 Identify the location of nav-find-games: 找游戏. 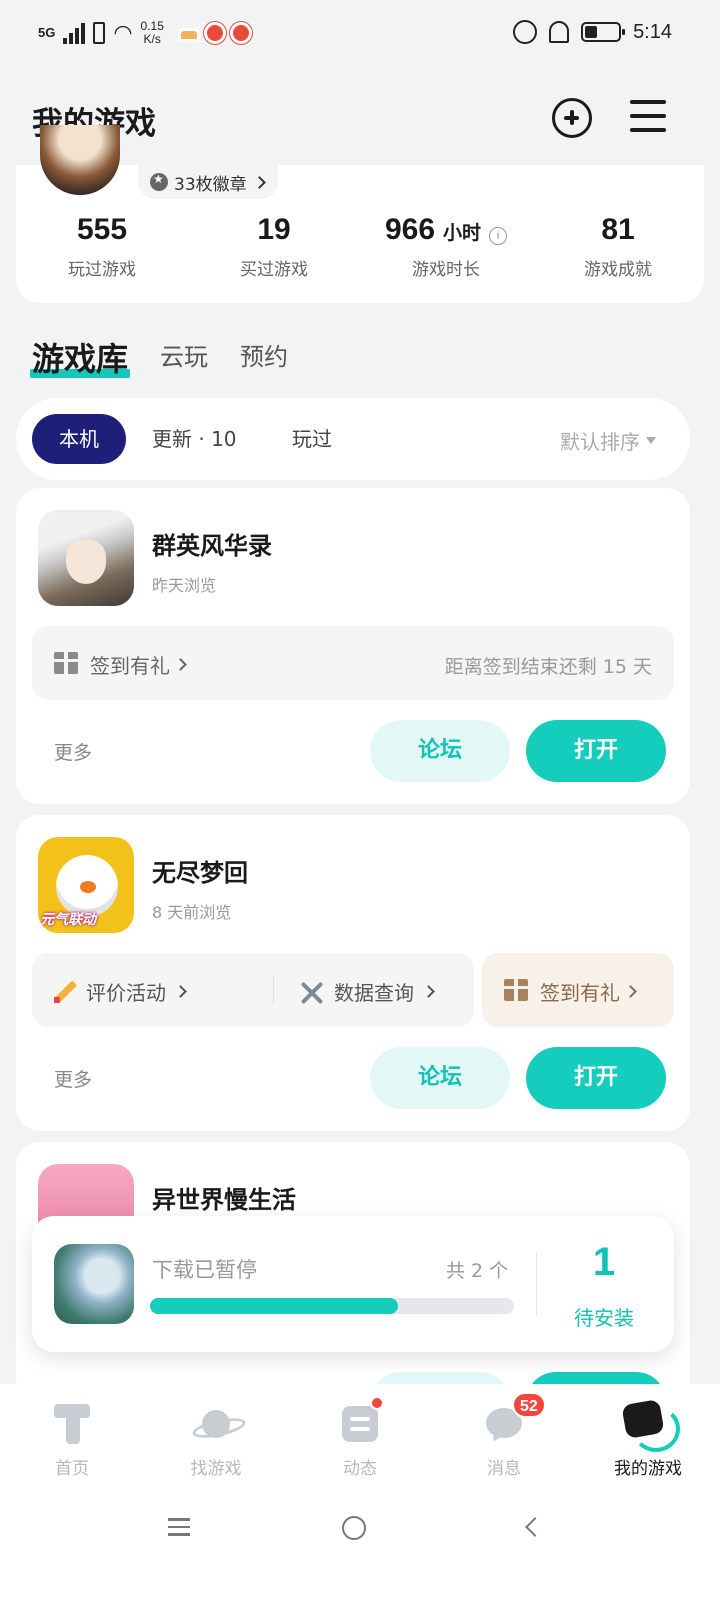
(216, 1439).